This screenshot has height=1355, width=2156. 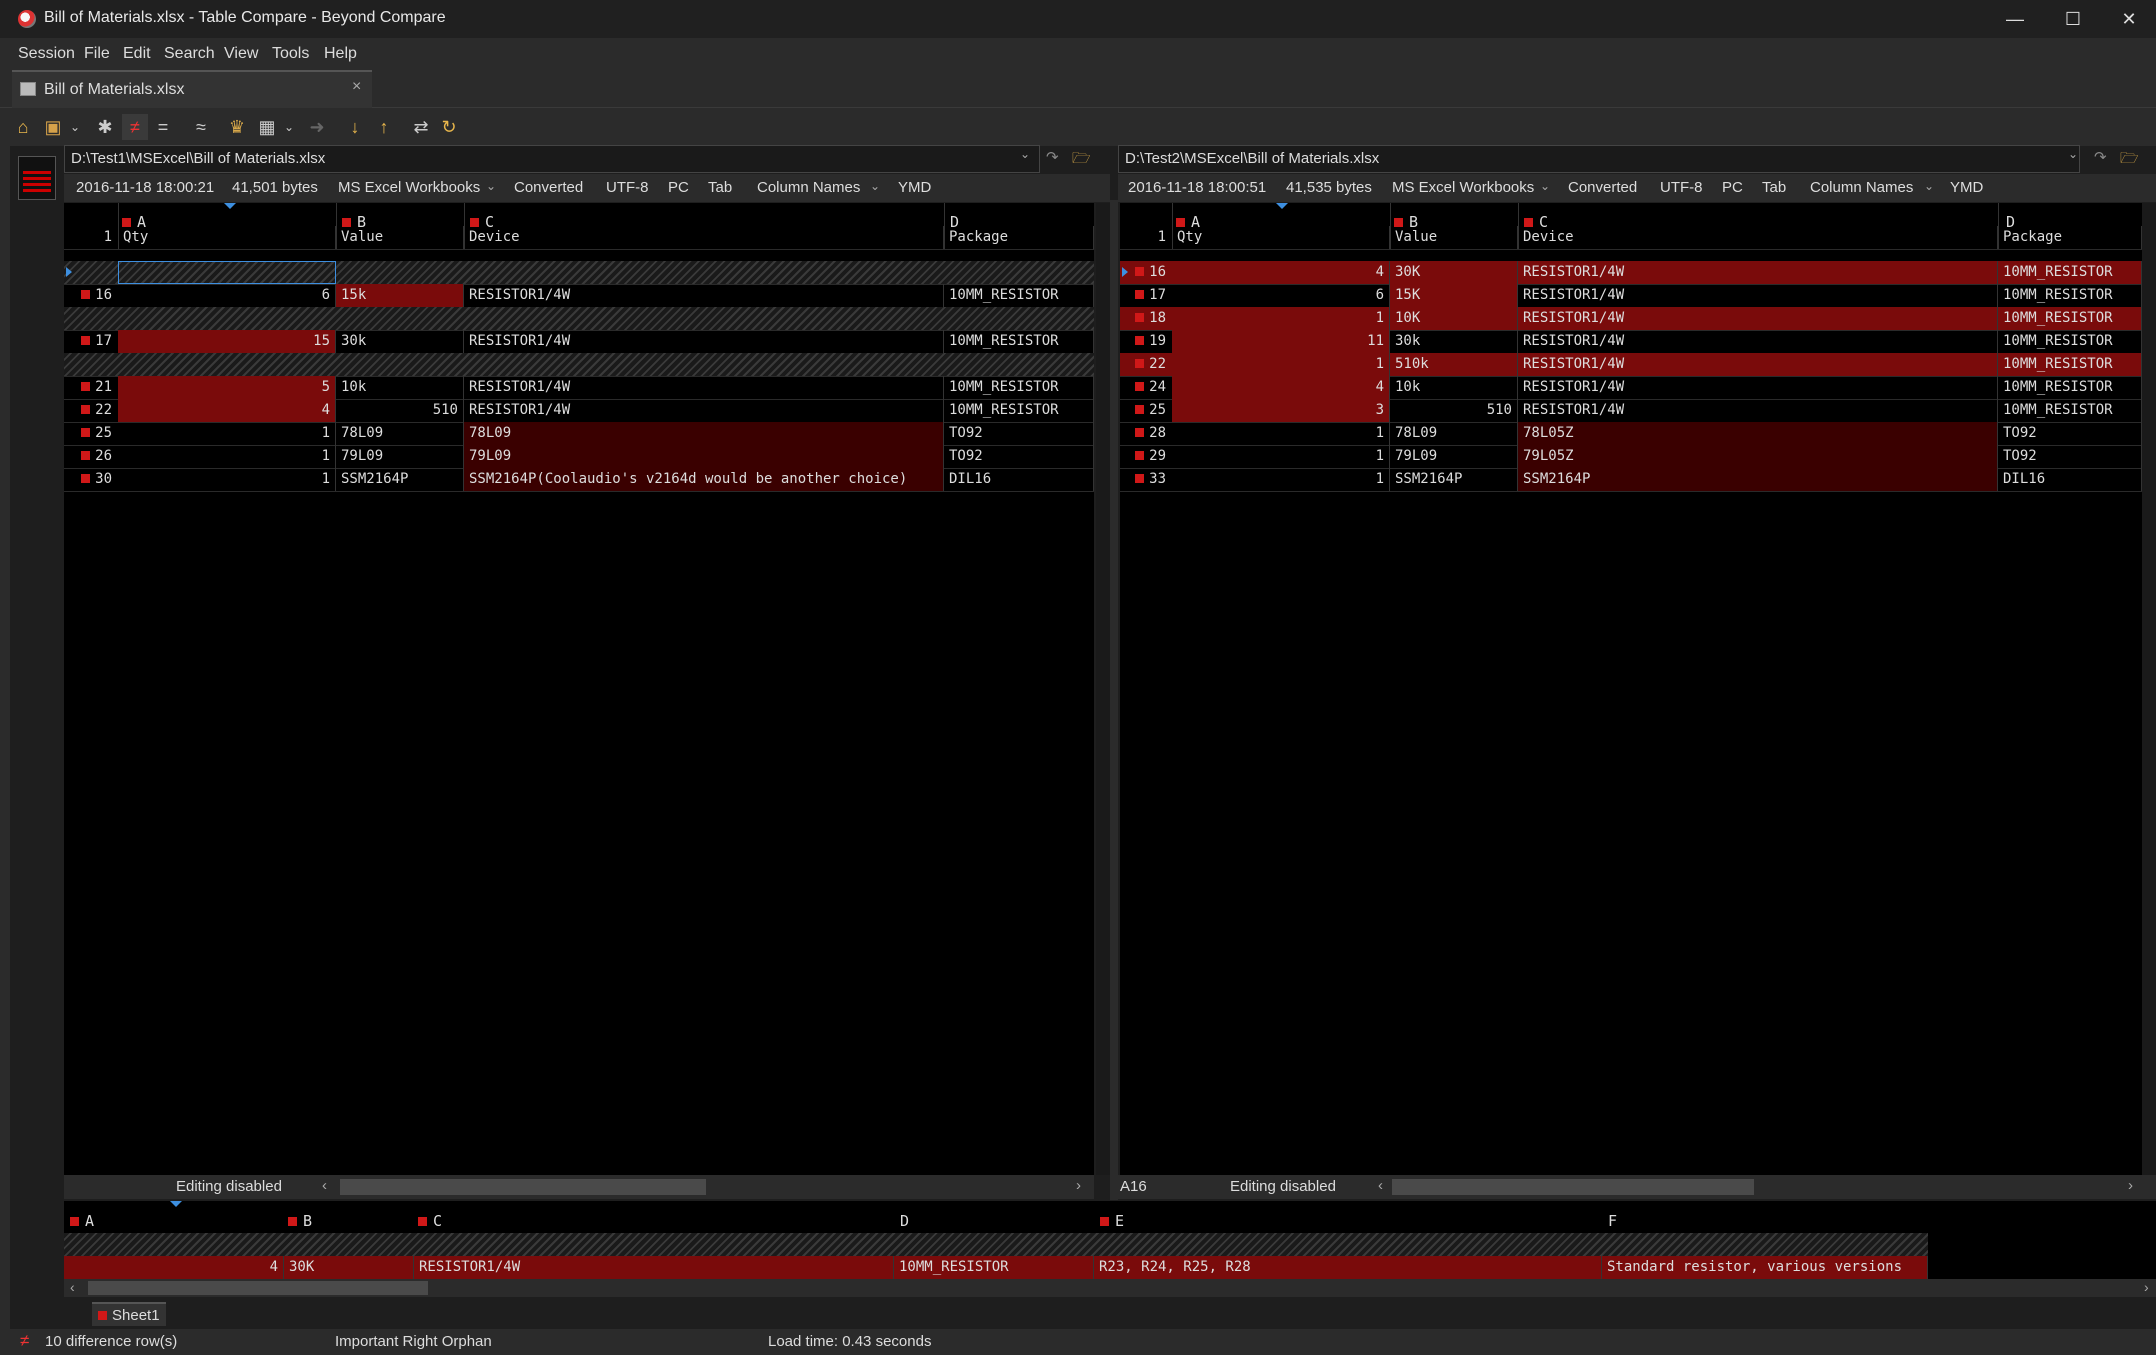 I want to click on detail-scrollbar: ‹ ›, so click(x=1110, y=1288).